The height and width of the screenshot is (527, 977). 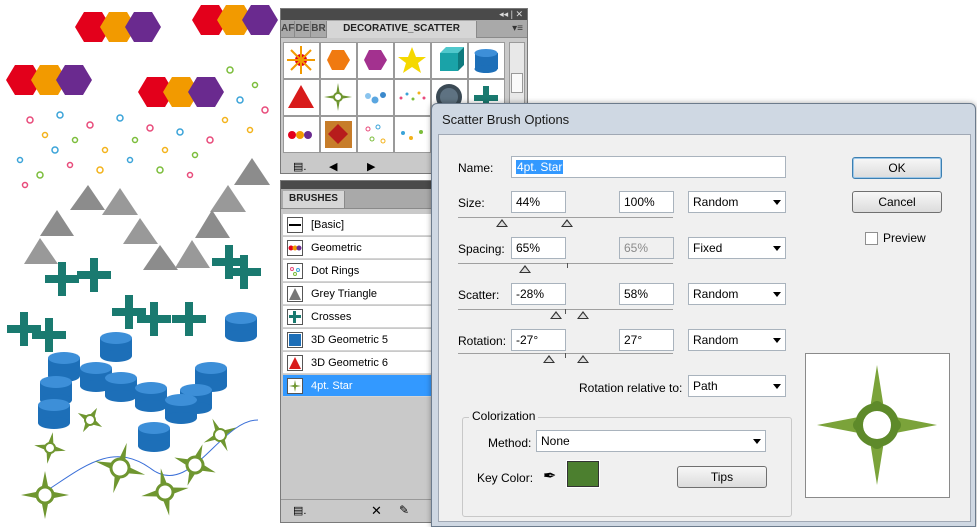 What do you see at coordinates (375, 60) in the screenshot?
I see `purple-hexagon-swatch` at bounding box center [375, 60].